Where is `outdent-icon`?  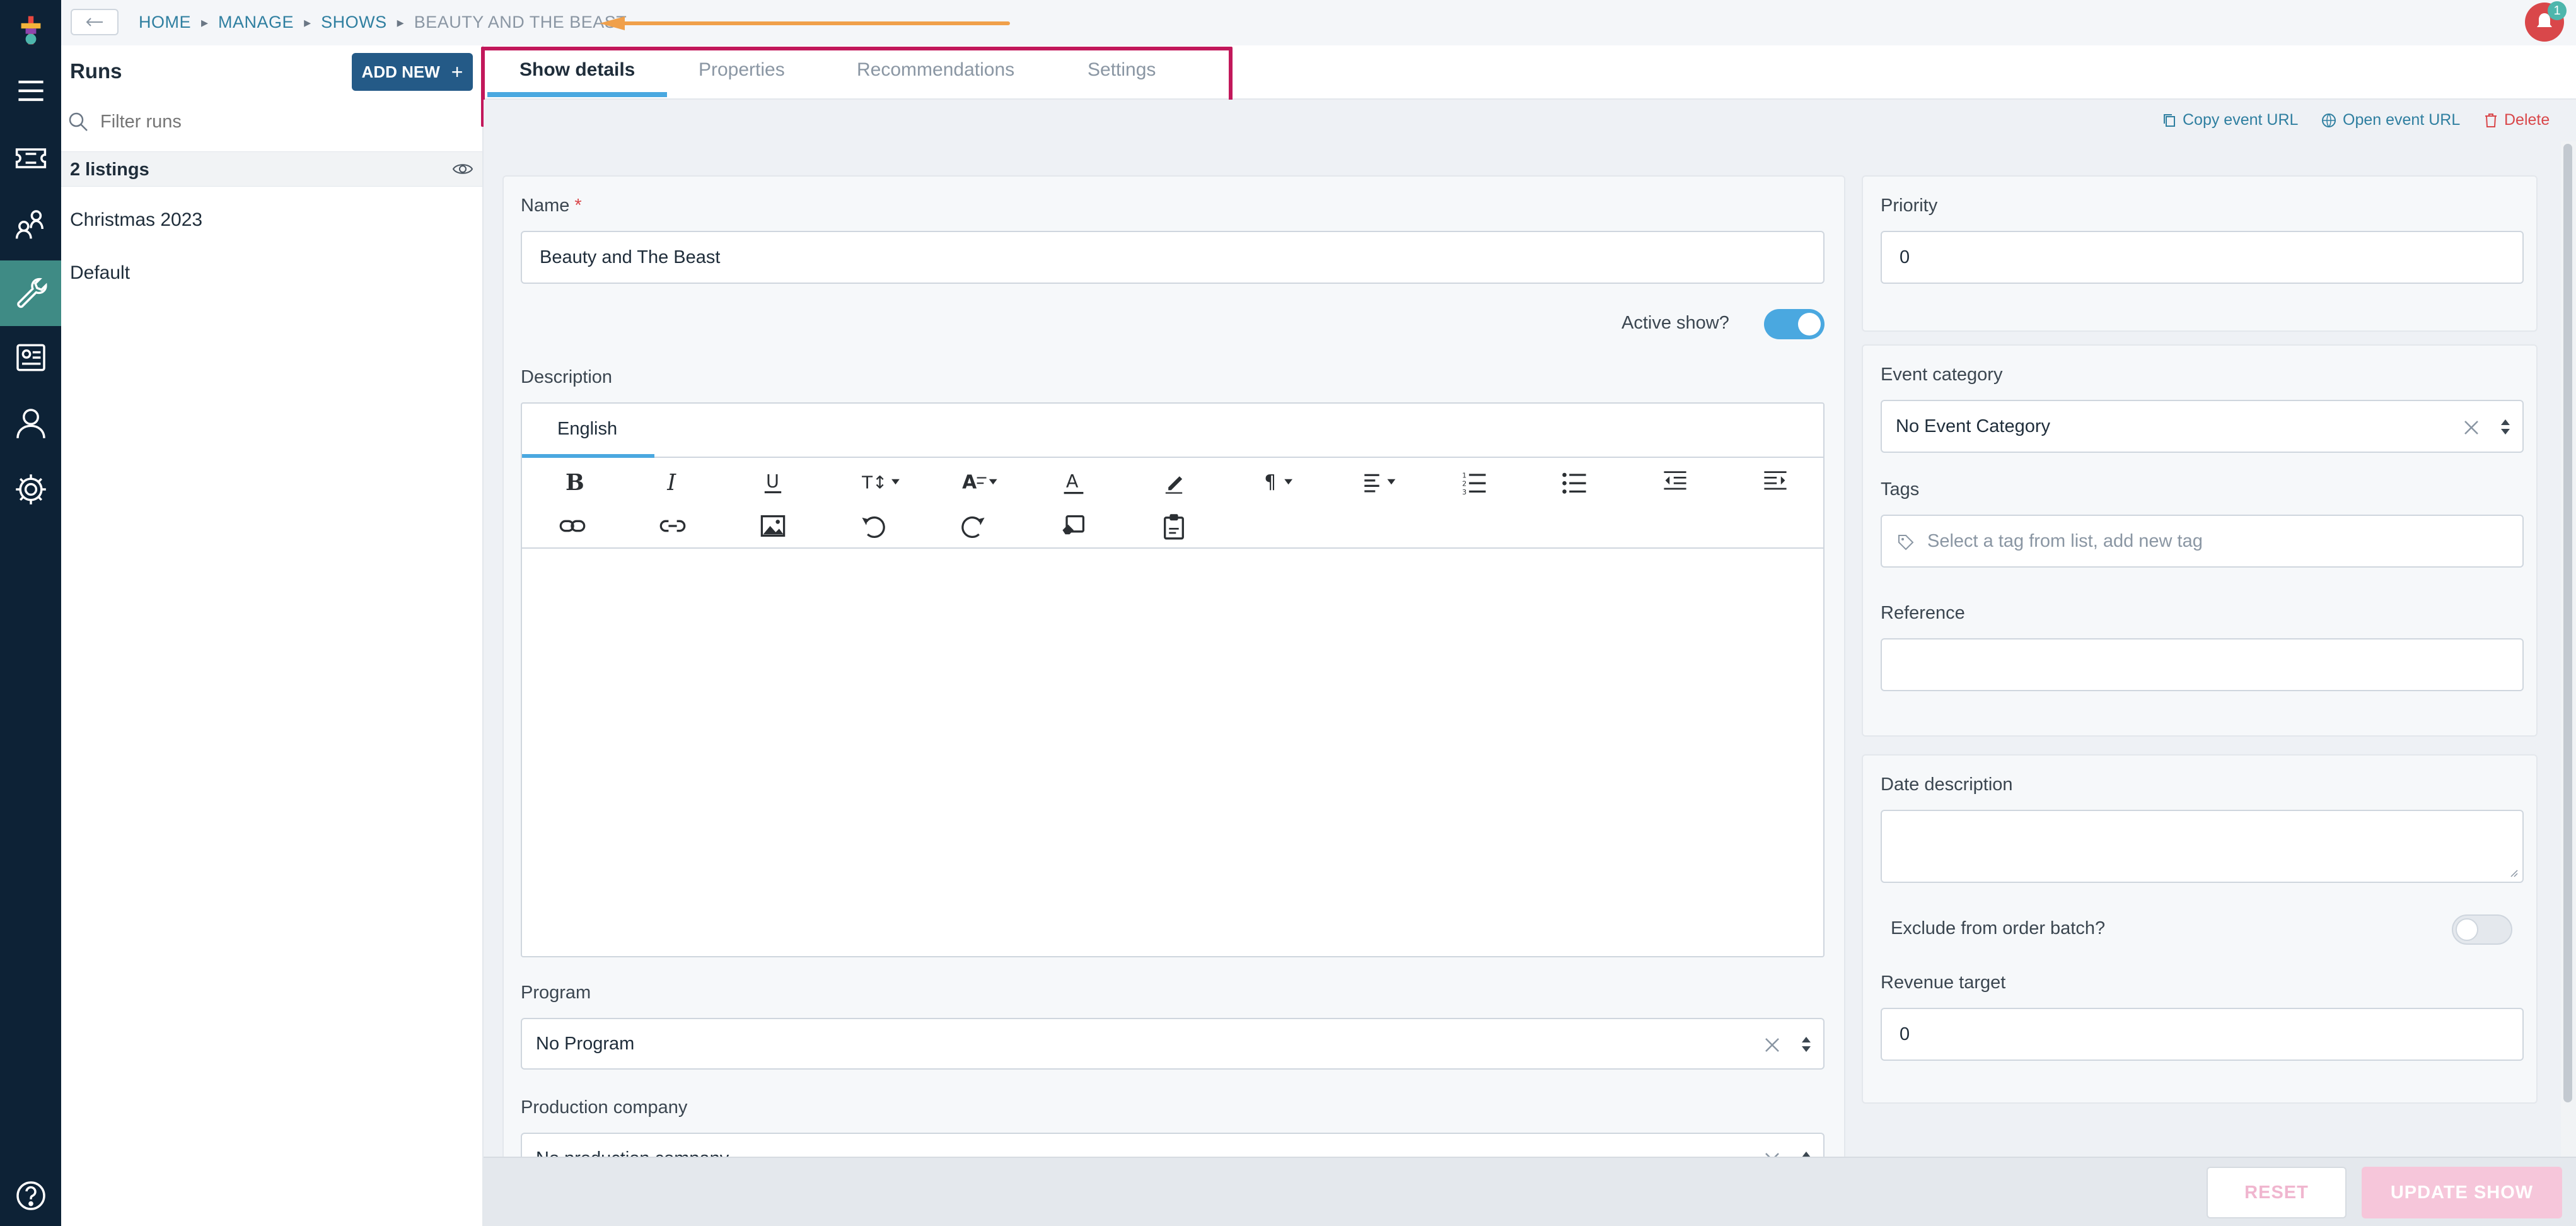
outdent-icon is located at coordinates (1675, 482).